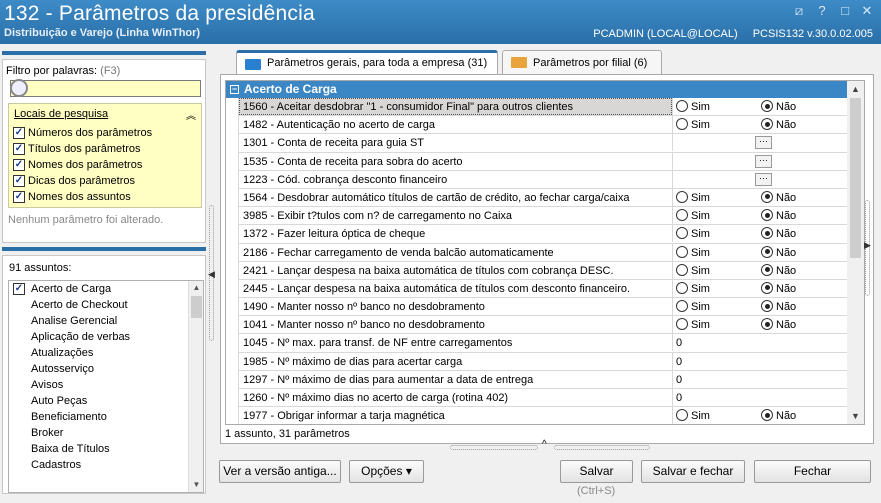 This screenshot has height=503, width=881. Describe the element at coordinates (812, 471) in the screenshot. I see `close-button: Fechar` at that location.